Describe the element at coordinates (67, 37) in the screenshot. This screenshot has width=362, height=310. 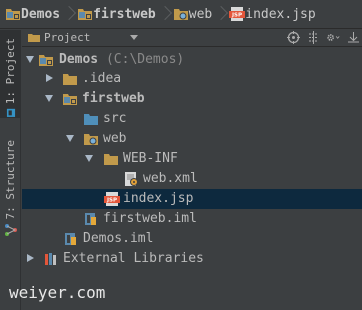
I see `view-selector-label: Project` at that location.